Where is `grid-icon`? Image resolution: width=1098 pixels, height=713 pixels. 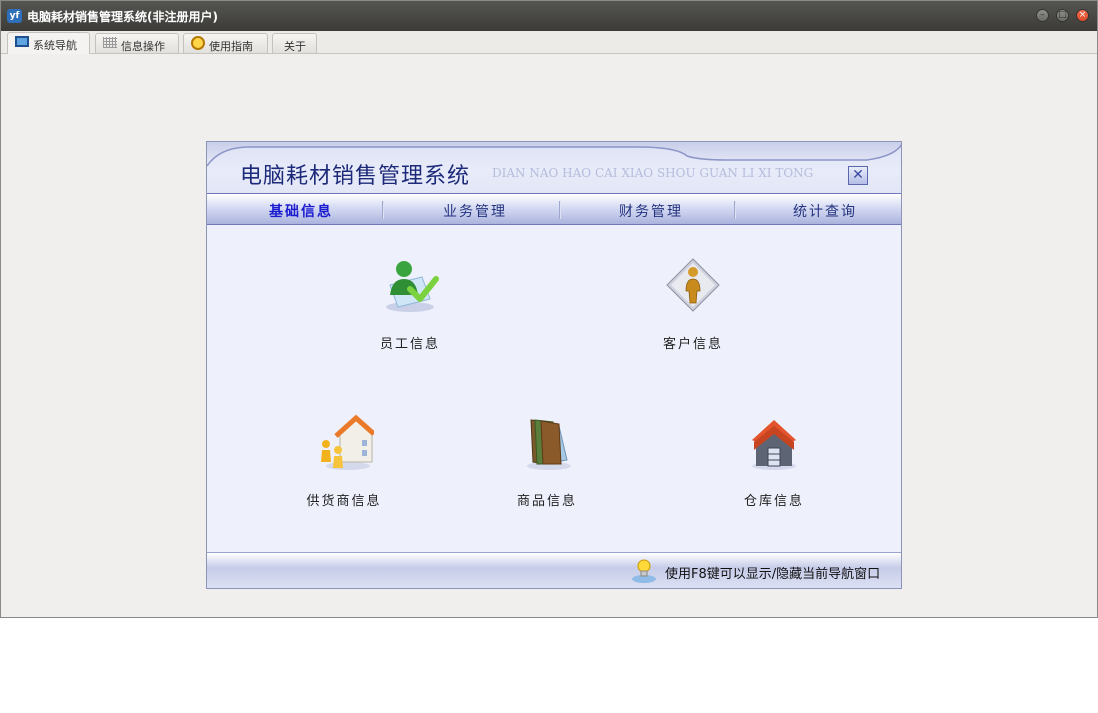 grid-icon is located at coordinates (110, 42).